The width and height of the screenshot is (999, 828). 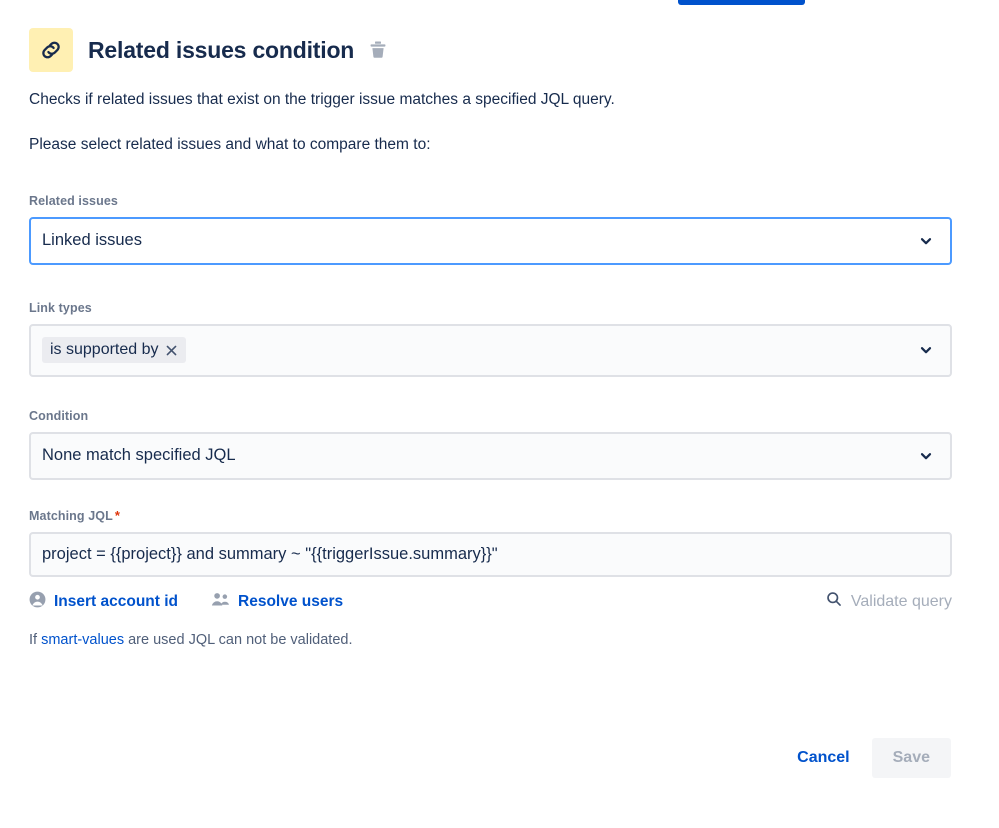 What do you see at coordinates (172, 350) in the screenshot?
I see `close-icon` at bounding box center [172, 350].